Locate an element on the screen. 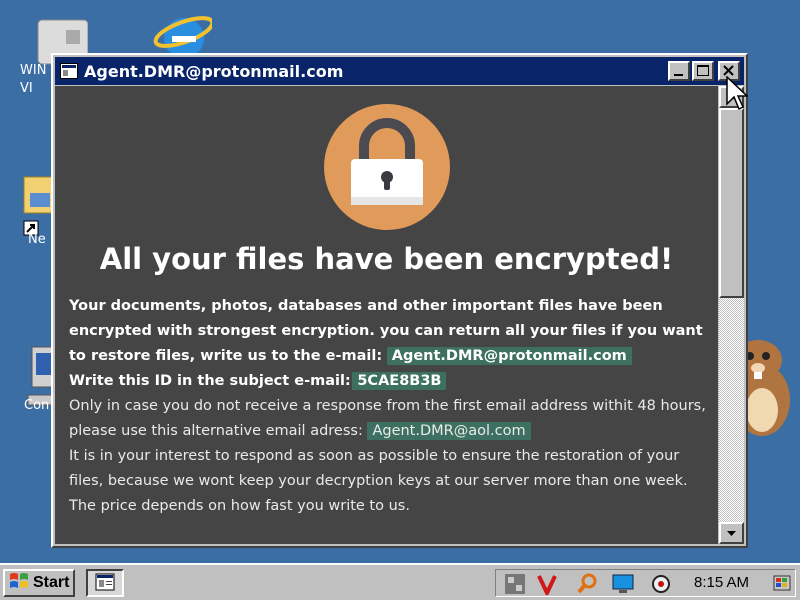 The height and width of the screenshot is (600, 800). system-tray: 8:15 AM is located at coordinates (645, 583).